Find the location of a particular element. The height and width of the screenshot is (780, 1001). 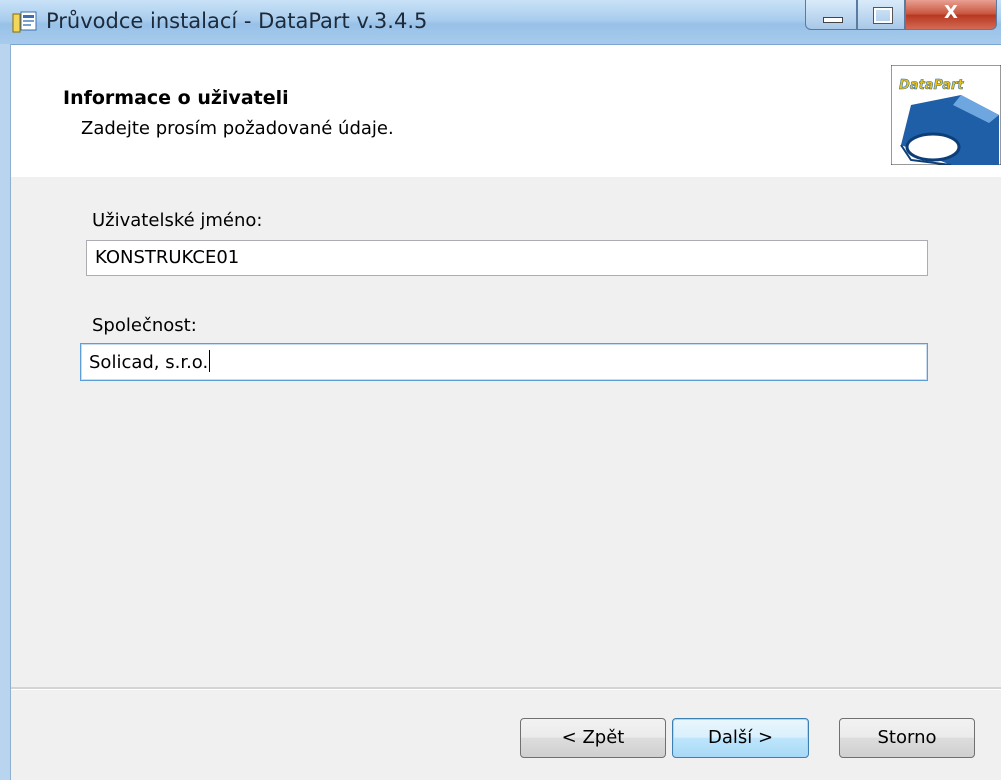

page-title: Informace o uživateli is located at coordinates (176, 98).